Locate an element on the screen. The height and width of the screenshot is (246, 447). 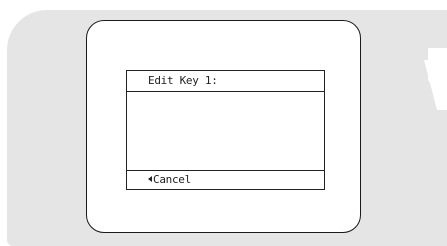
cancel-button: Cancel is located at coordinates (225, 179).